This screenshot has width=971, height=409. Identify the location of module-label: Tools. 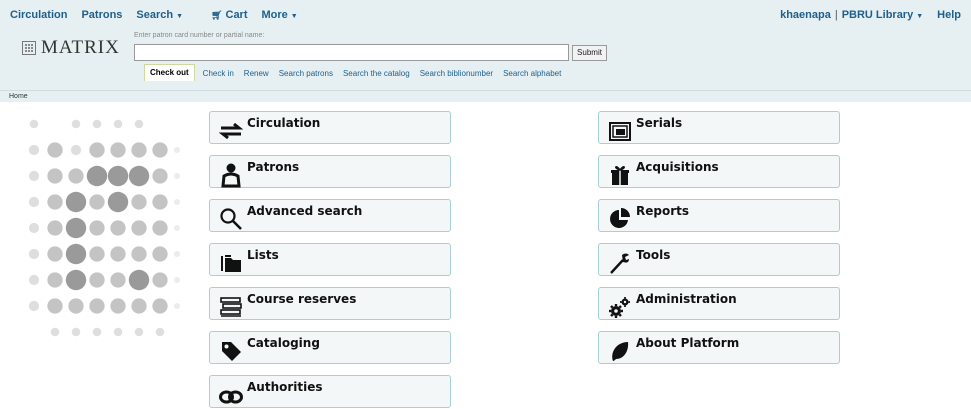
(653, 255).